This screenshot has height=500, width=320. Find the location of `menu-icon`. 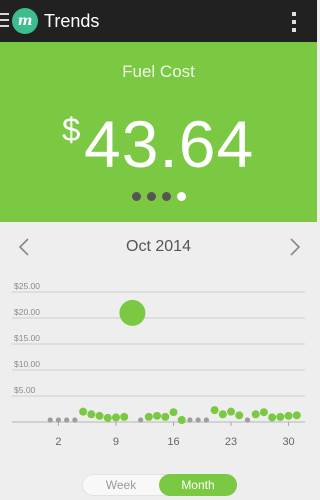

menu-icon is located at coordinates (4, 21).